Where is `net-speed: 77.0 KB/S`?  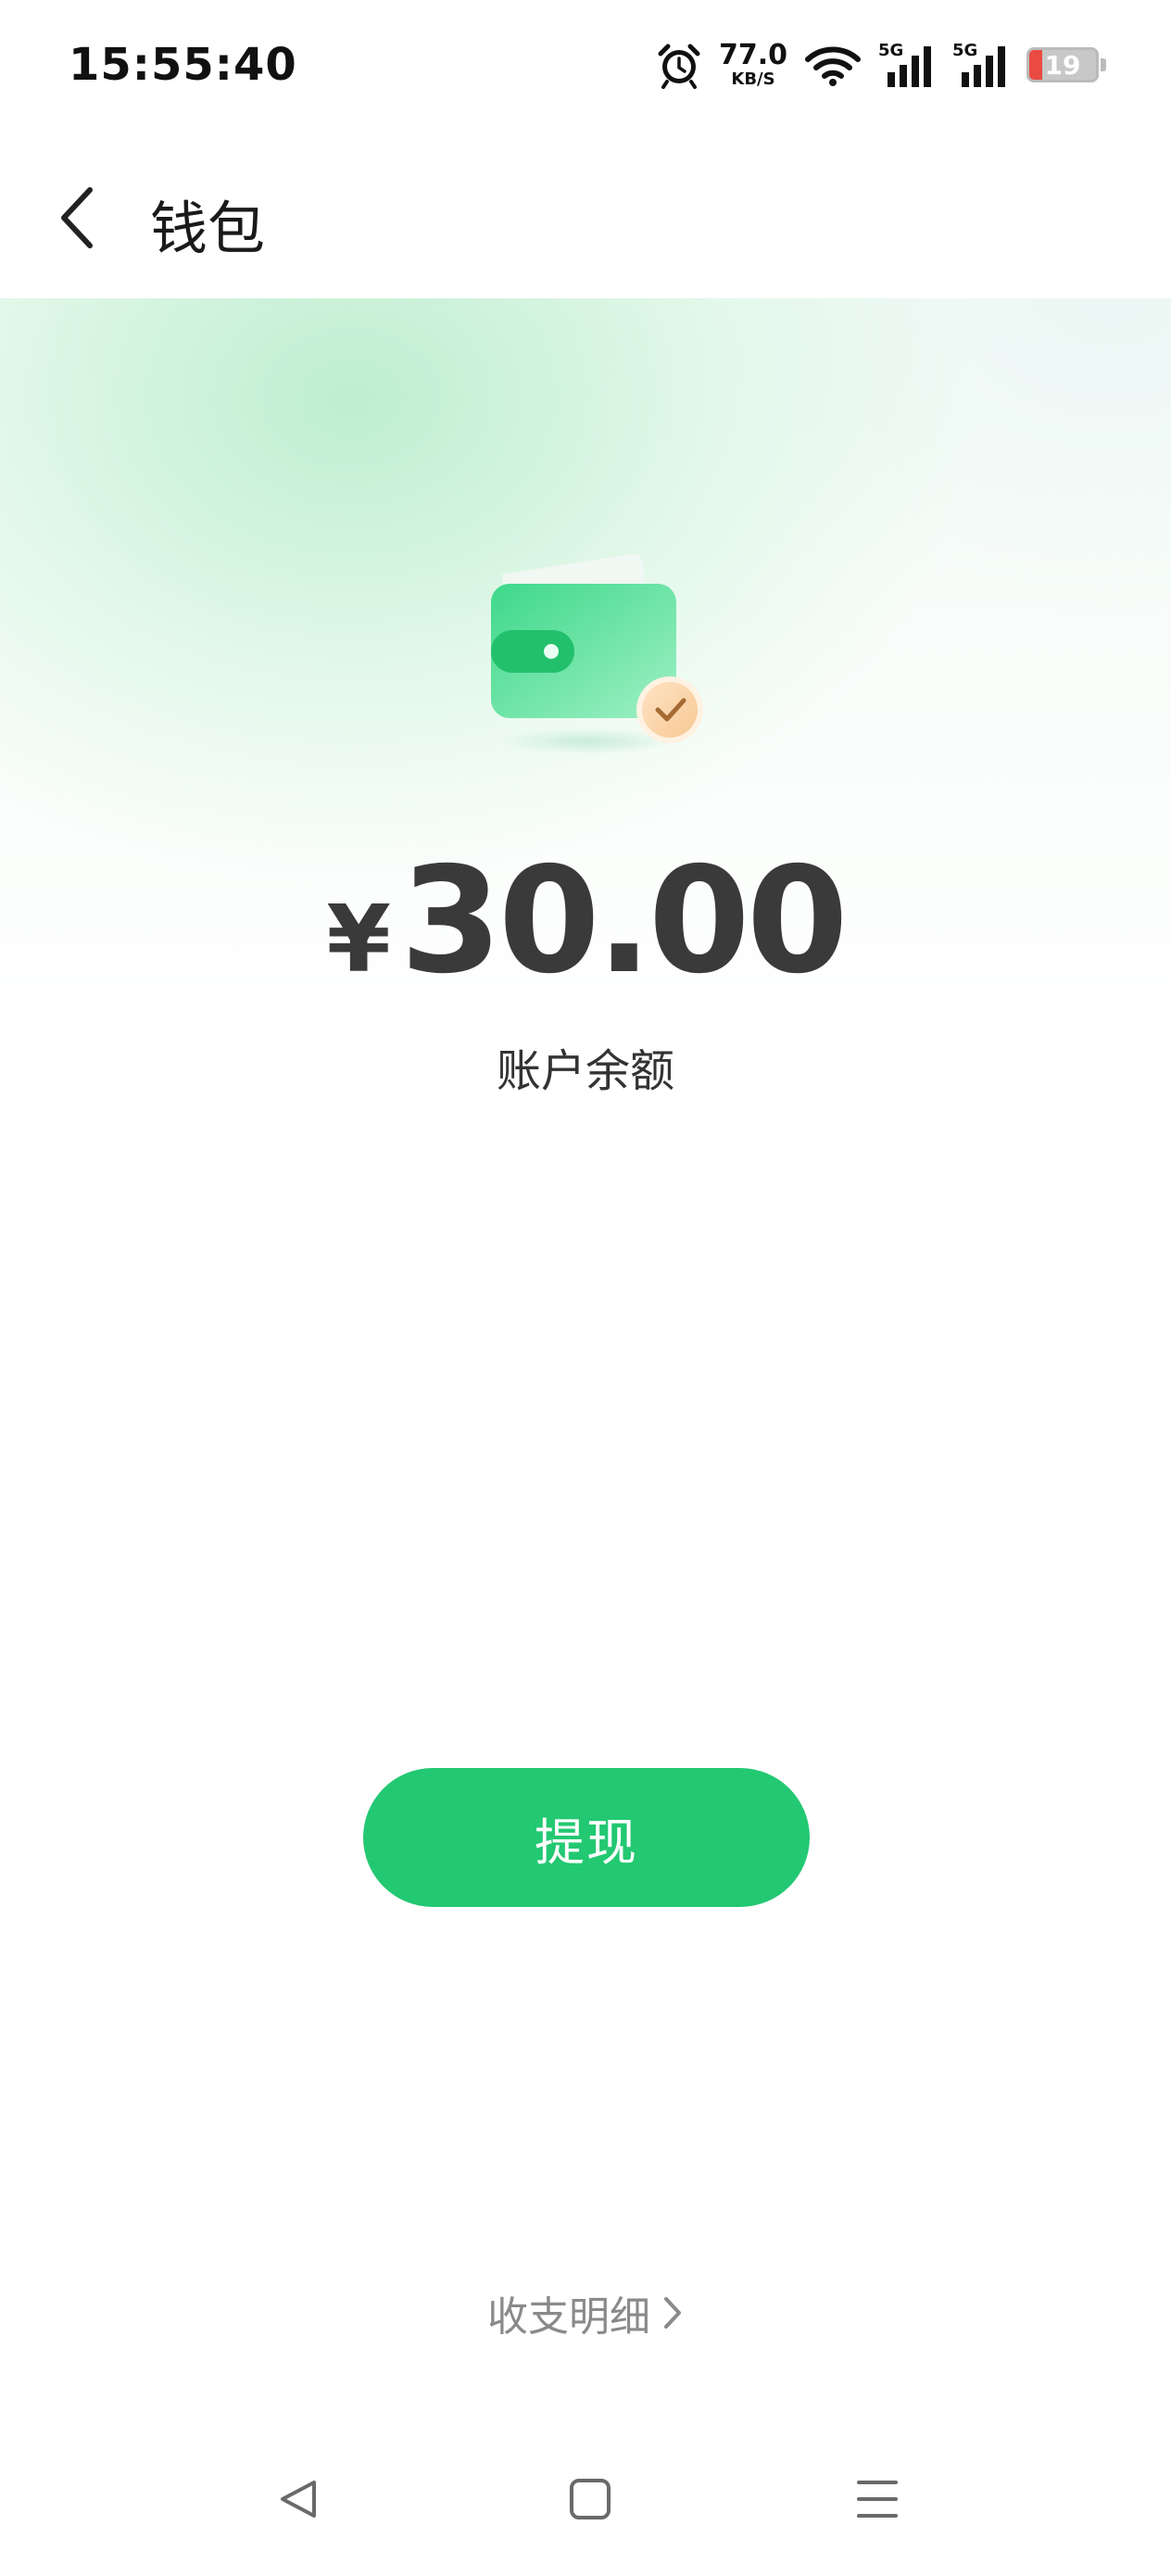
net-speed: 77.0 KB/S is located at coordinates (753, 65).